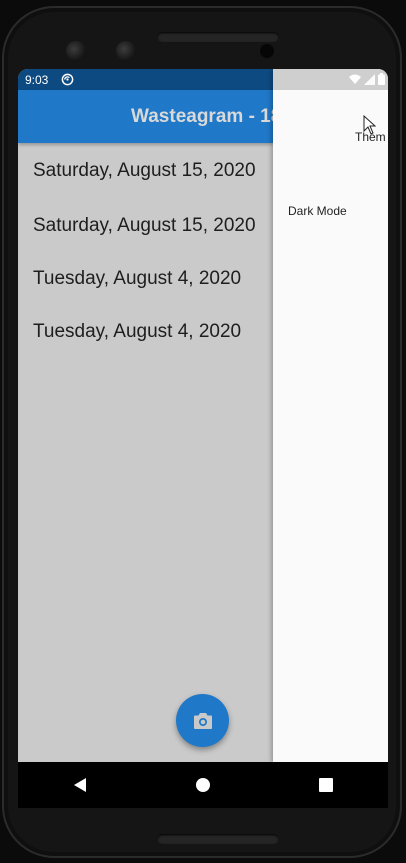  I want to click on mouse-cursor-icon, so click(370, 125).